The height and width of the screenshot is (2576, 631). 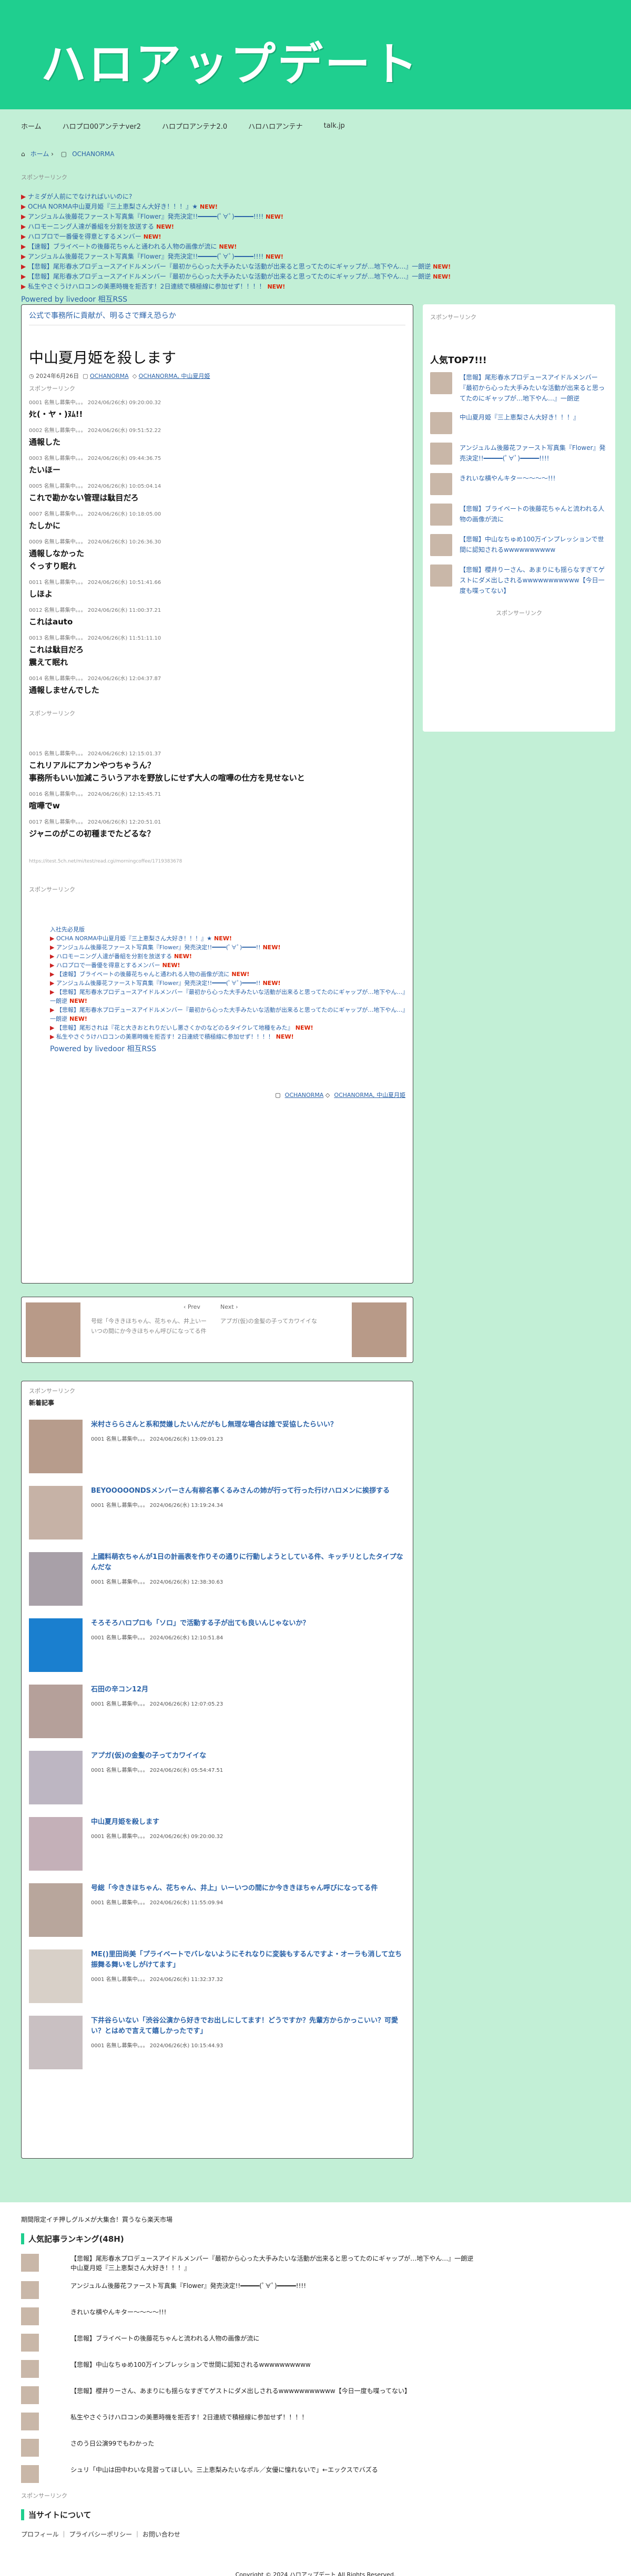 I want to click on response-header: 0009 名無し募集中。。。 2024/06/26(水) 10:26:36.30, so click(x=95, y=542).